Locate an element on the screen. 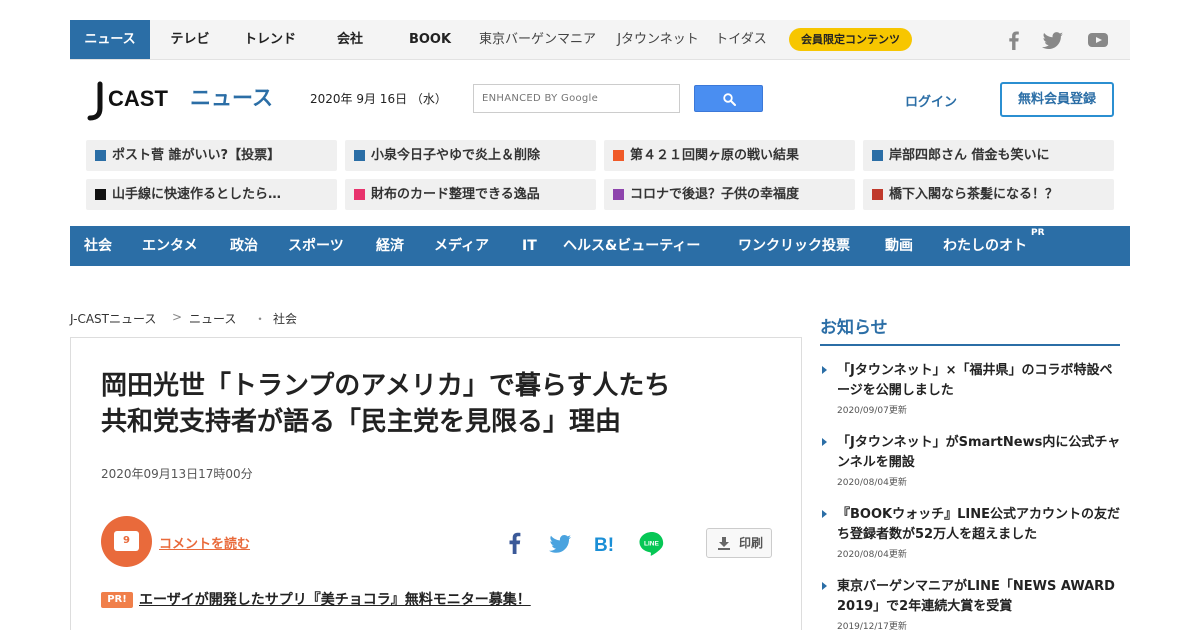 The width and height of the screenshot is (1200, 630). trend-tile: 橋下入閣なら茶髪になる！？ is located at coordinates (988, 194).